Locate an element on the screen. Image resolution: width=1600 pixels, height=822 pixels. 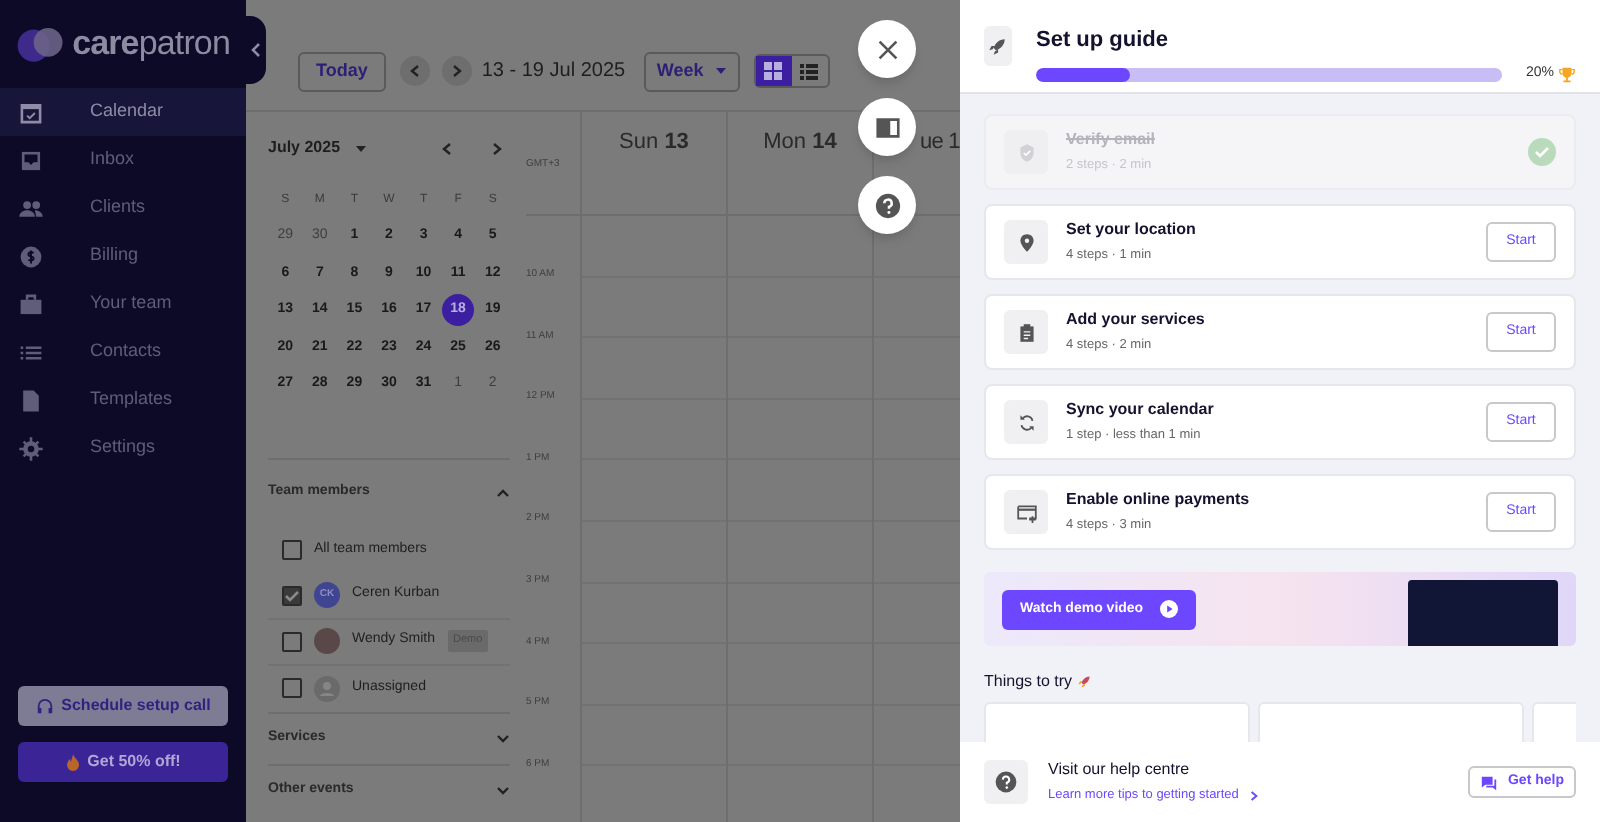
sidebar-item: Settings is located at coordinates (123, 448).